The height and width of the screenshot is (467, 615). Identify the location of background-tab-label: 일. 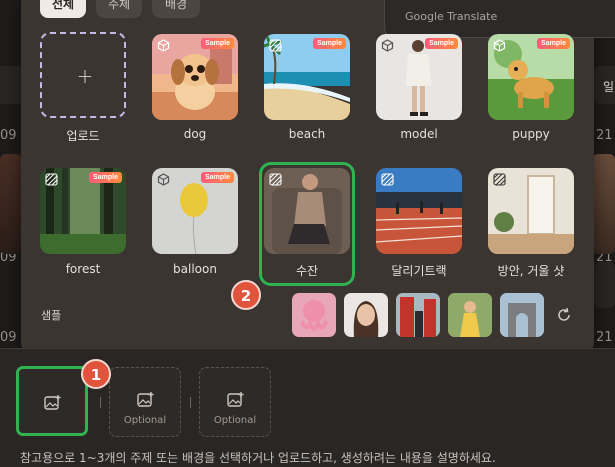
(609, 87).